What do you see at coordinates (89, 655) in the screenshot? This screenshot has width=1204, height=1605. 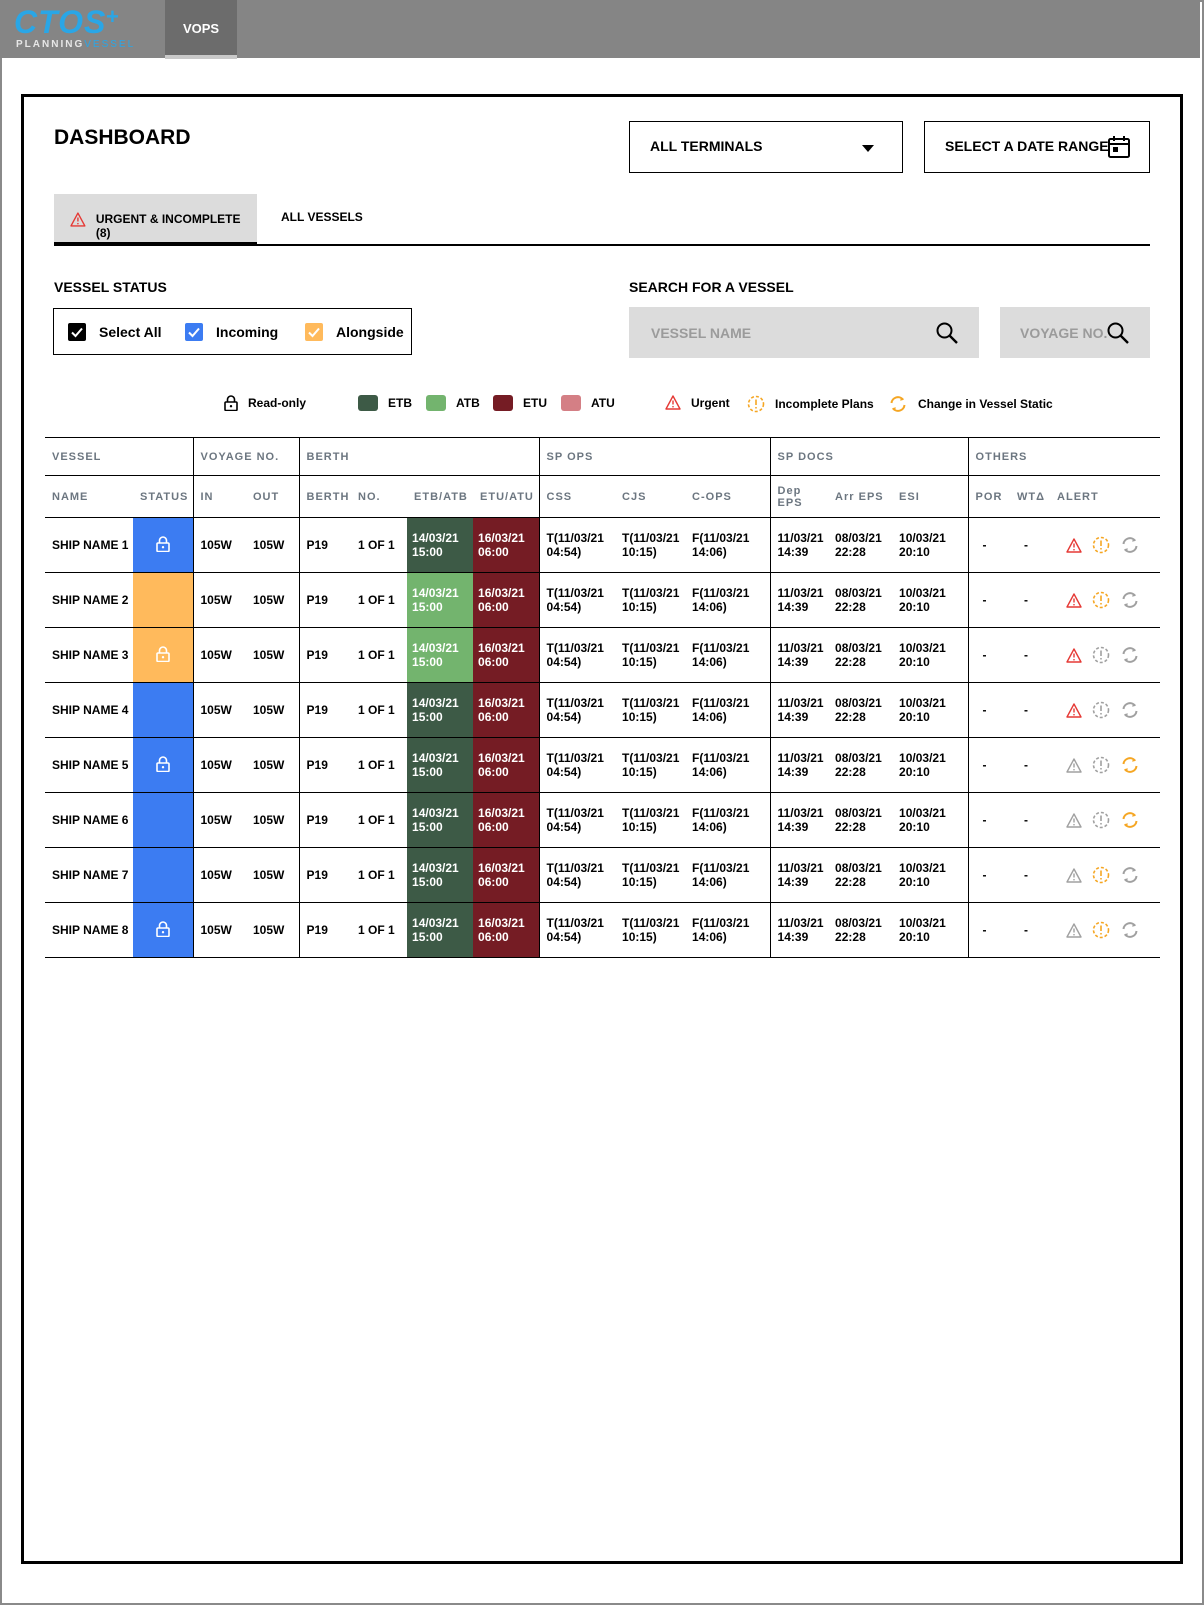 I see `vessel-name-cell: SHIP NAME 3` at bounding box center [89, 655].